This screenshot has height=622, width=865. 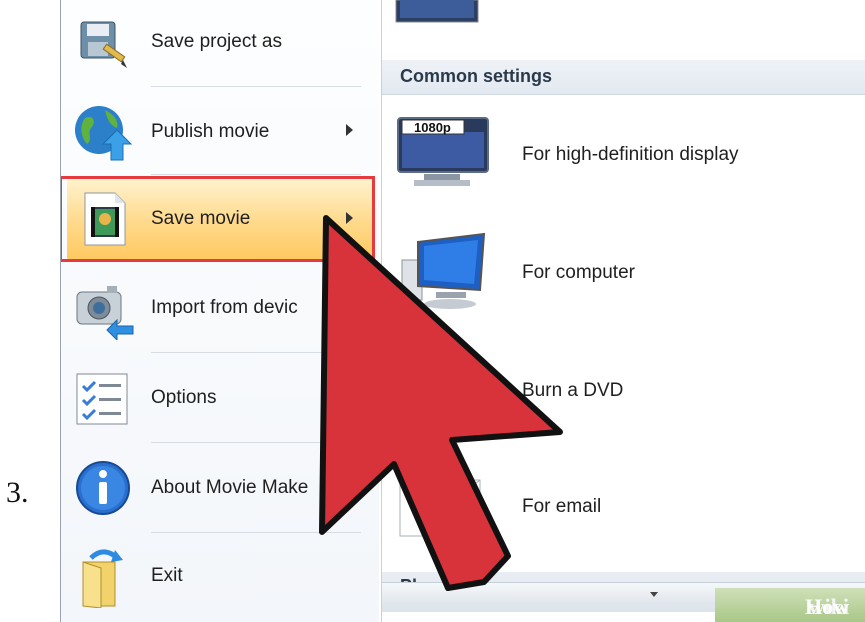 I want to click on scroll-down-arrow-icon, so click(x=654, y=594).